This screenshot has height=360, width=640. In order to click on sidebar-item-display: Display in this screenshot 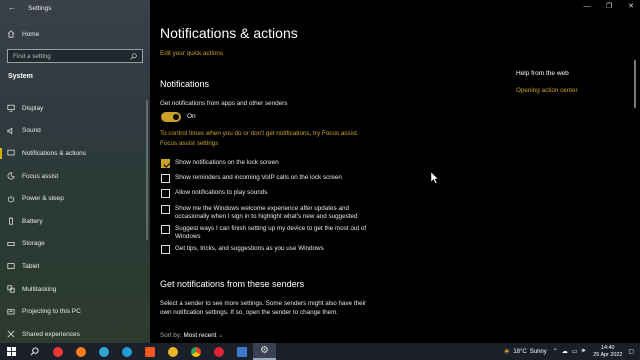, I will do `click(75, 108)`.